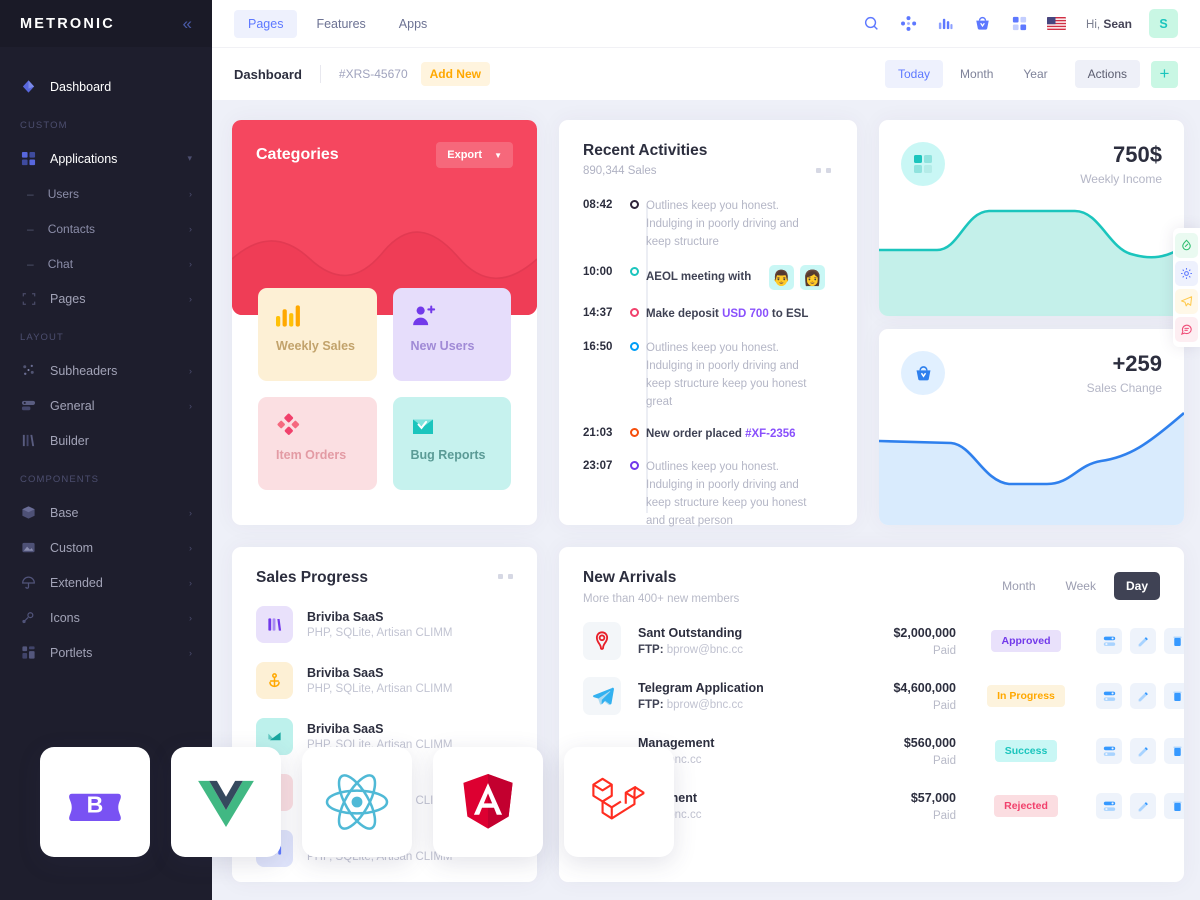  I want to click on tab-pages: Pages, so click(266, 23).